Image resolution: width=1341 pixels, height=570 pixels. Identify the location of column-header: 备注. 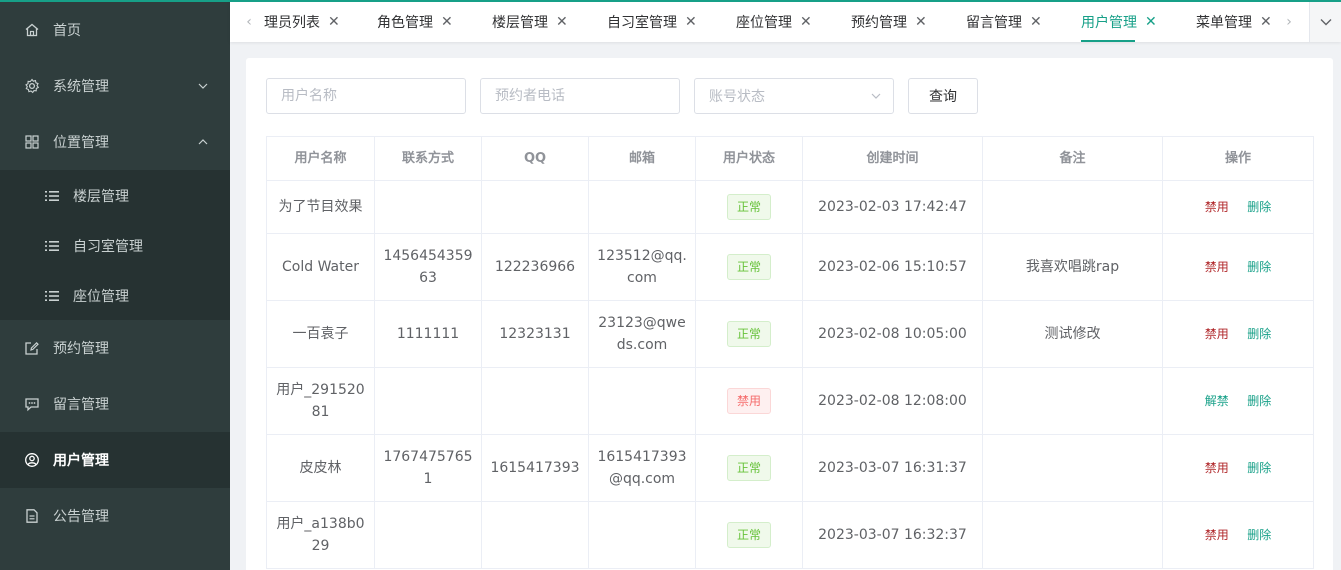
(1072, 158).